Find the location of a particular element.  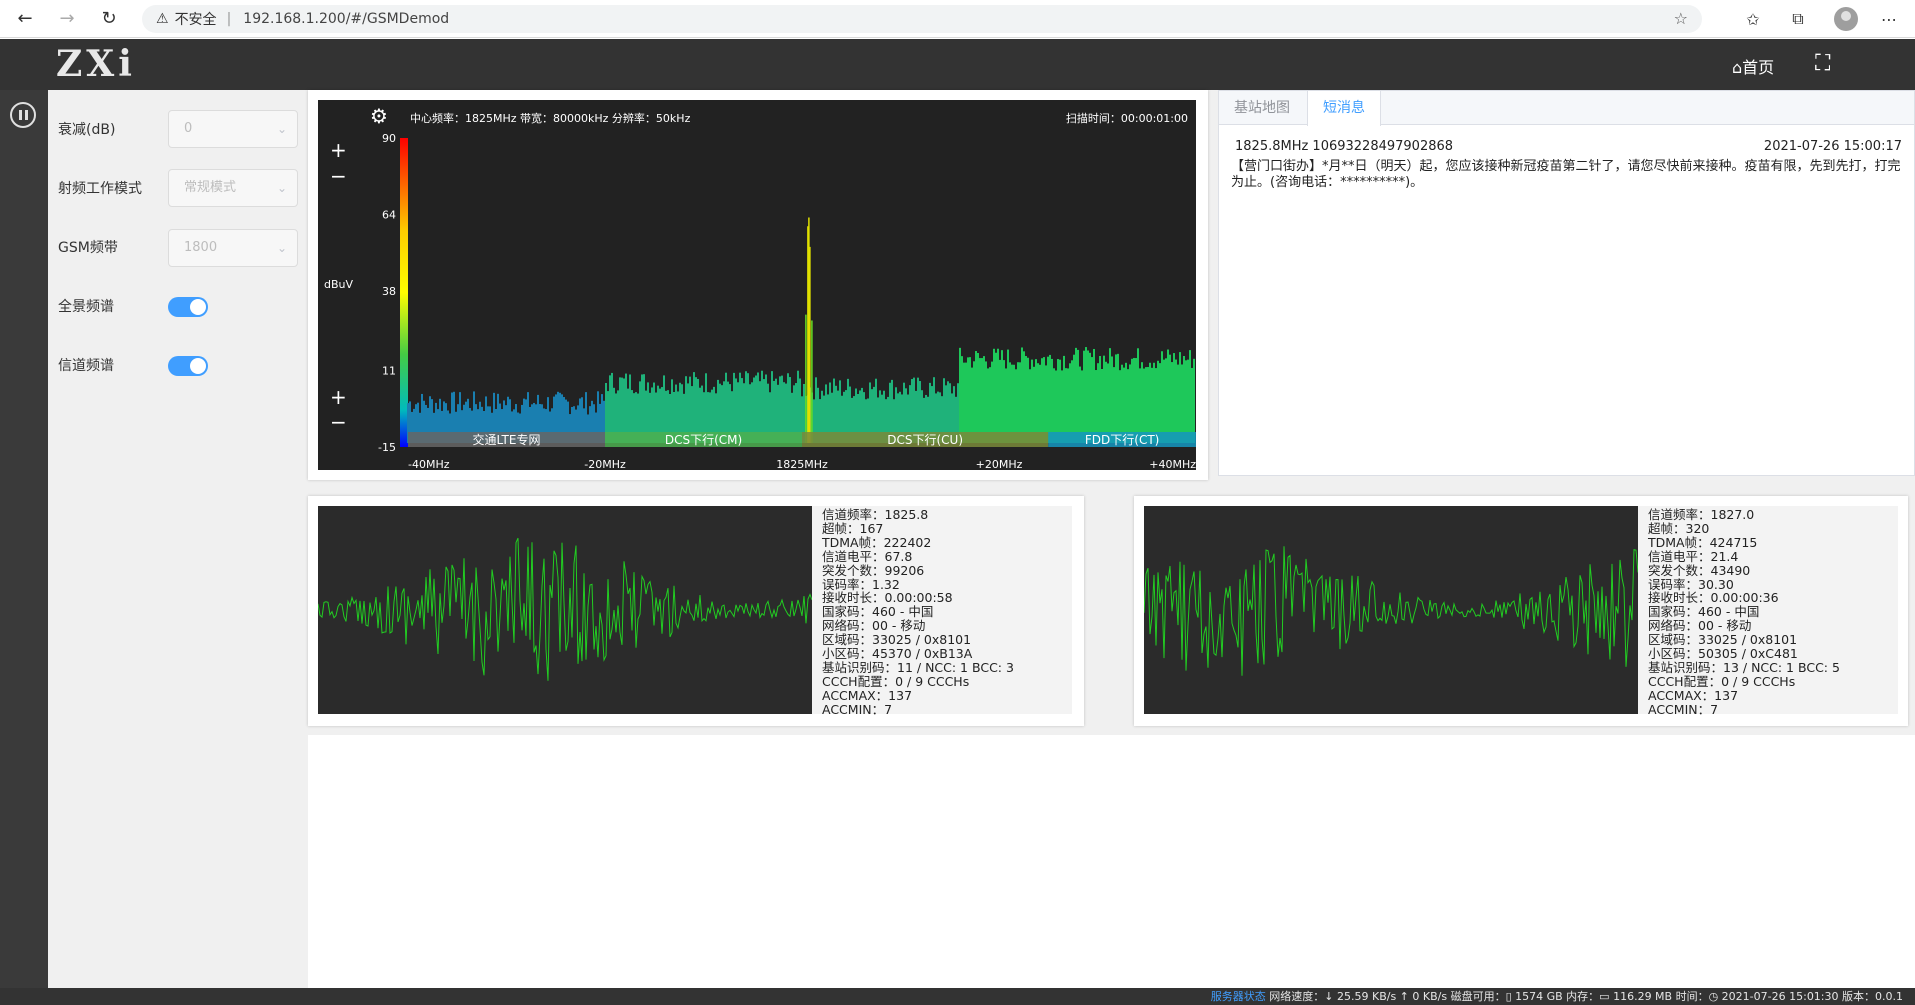

add-favorite-icon: ☆ is located at coordinates (1681, 18).